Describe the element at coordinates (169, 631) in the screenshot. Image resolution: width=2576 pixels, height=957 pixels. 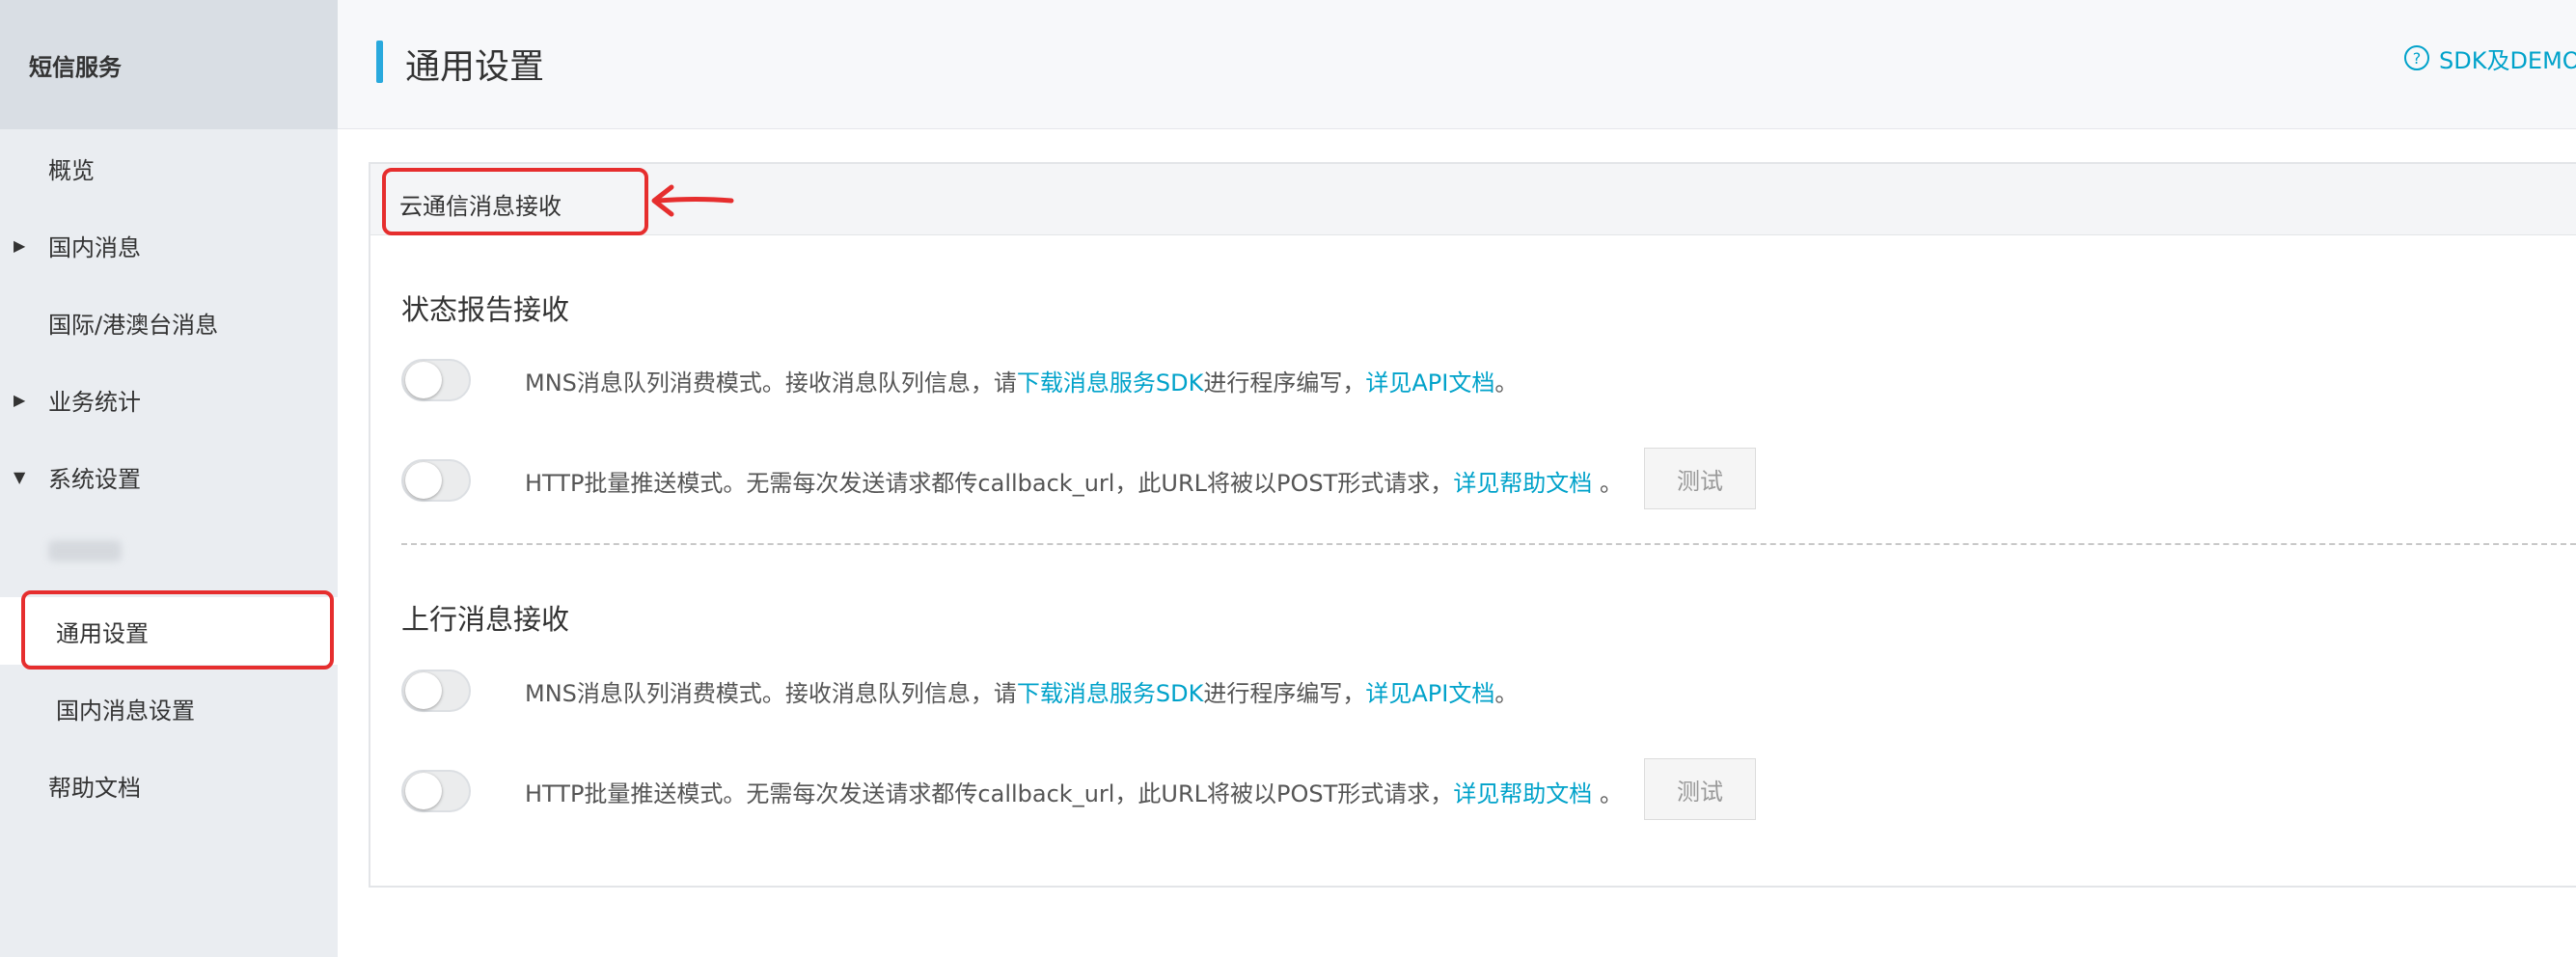
I see `sidebar-item-general-settings: 通用设置` at that location.